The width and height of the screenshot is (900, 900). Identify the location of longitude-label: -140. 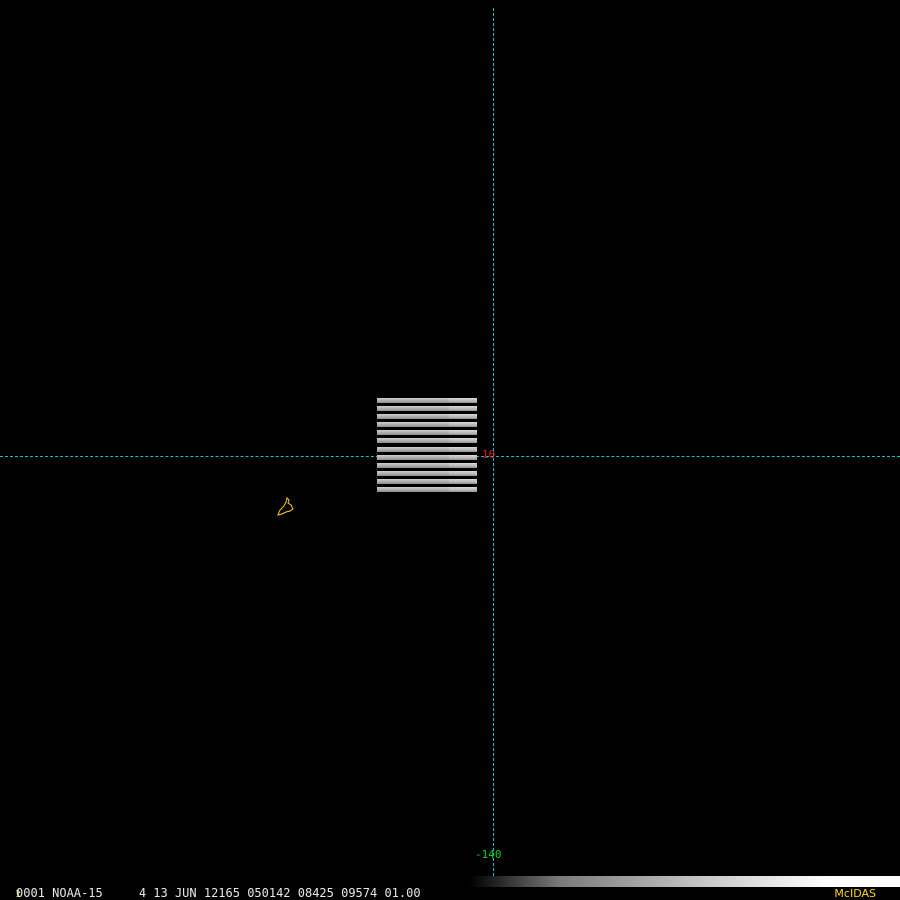
(488, 854).